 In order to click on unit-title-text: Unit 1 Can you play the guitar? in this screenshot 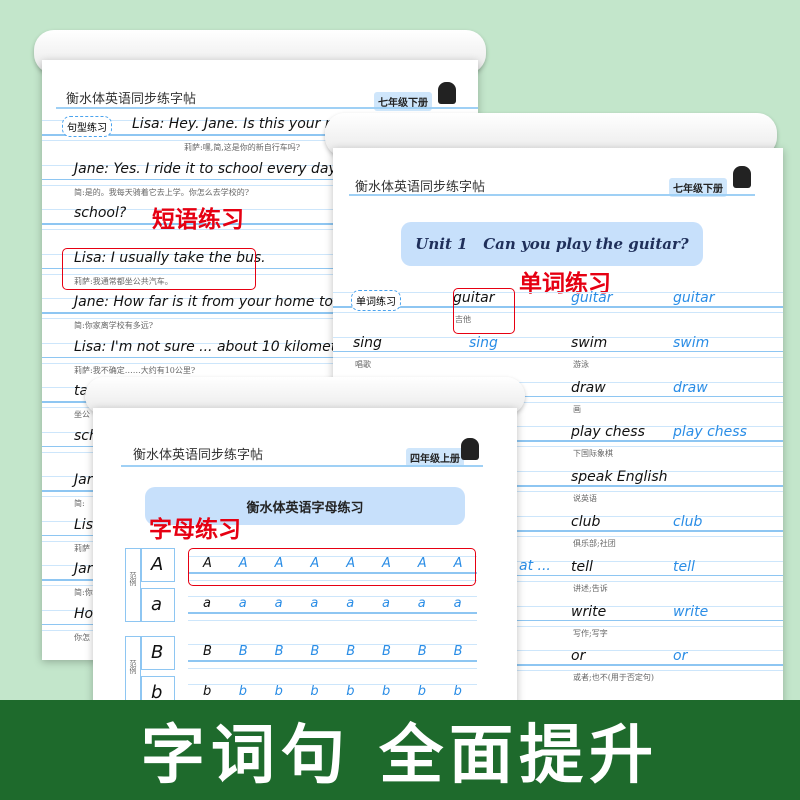, I will do `click(552, 244)`.